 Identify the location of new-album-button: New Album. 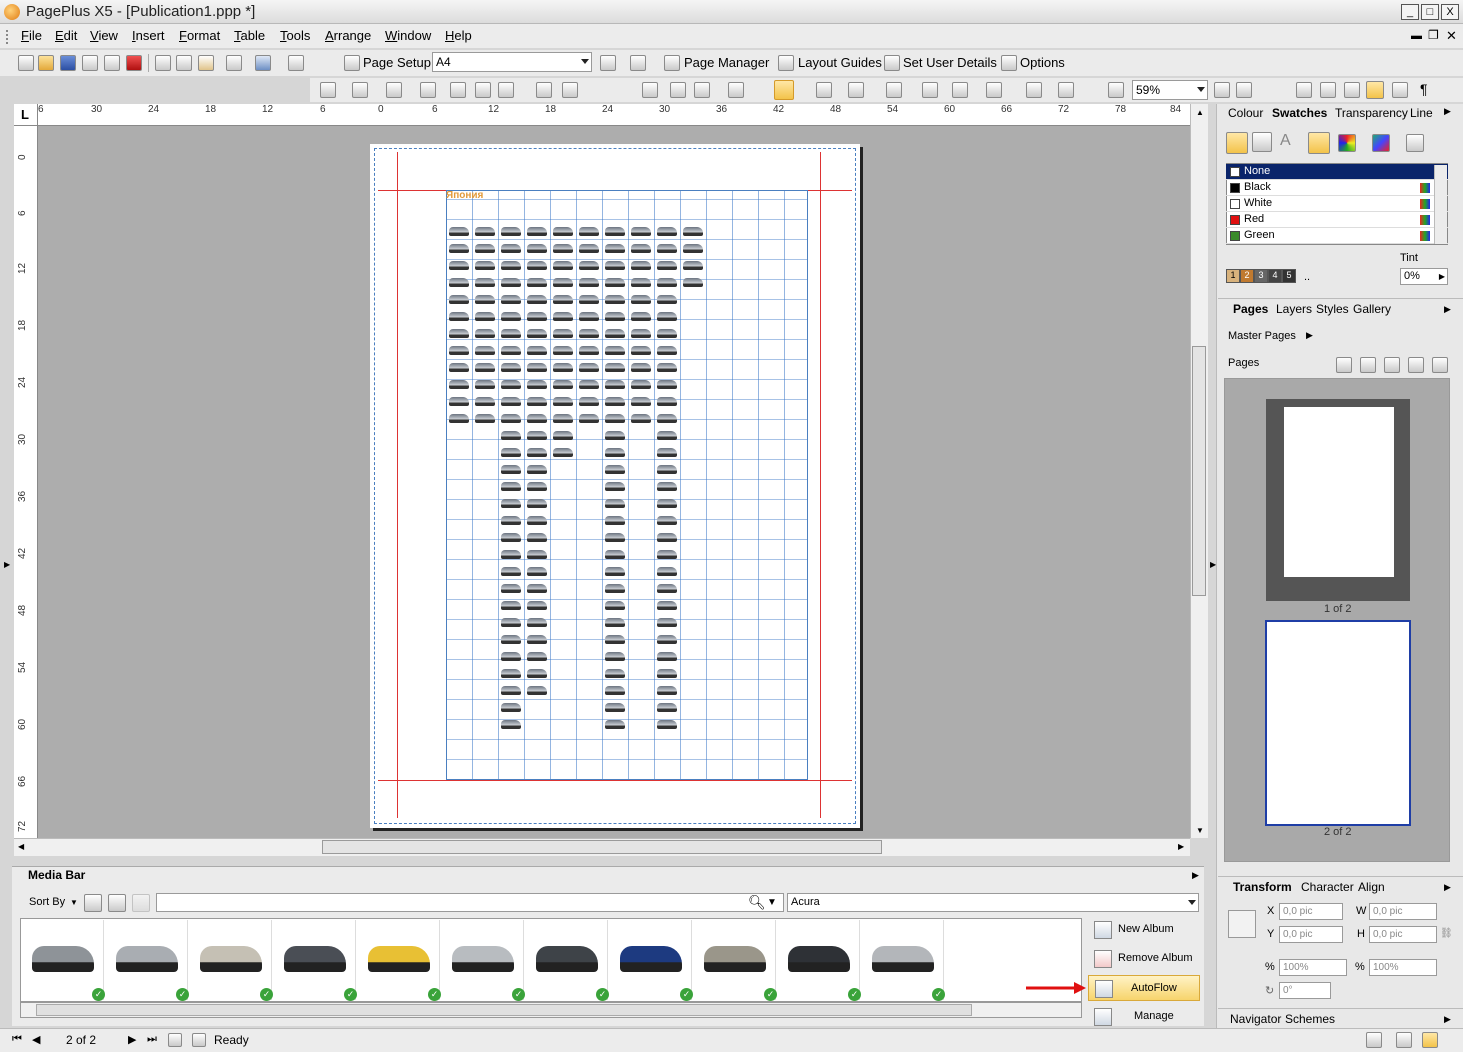
(1144, 930).